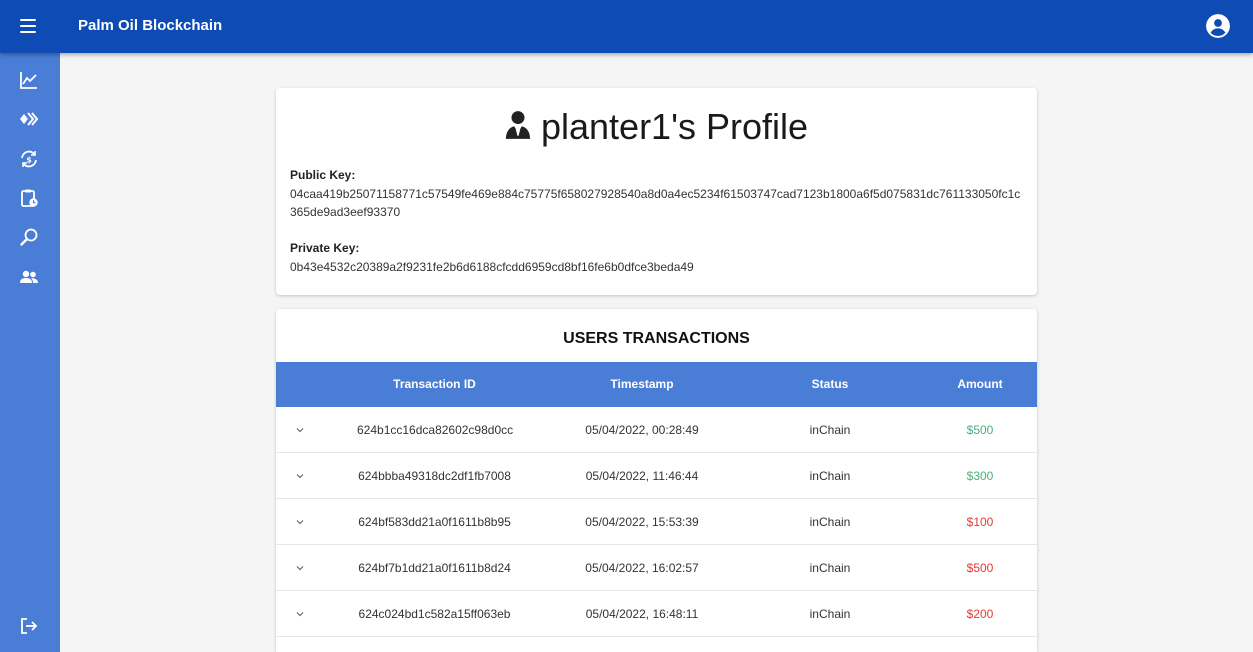 This screenshot has height=652, width=1253. Describe the element at coordinates (980, 522) in the screenshot. I see `amount-cell: $100` at that location.